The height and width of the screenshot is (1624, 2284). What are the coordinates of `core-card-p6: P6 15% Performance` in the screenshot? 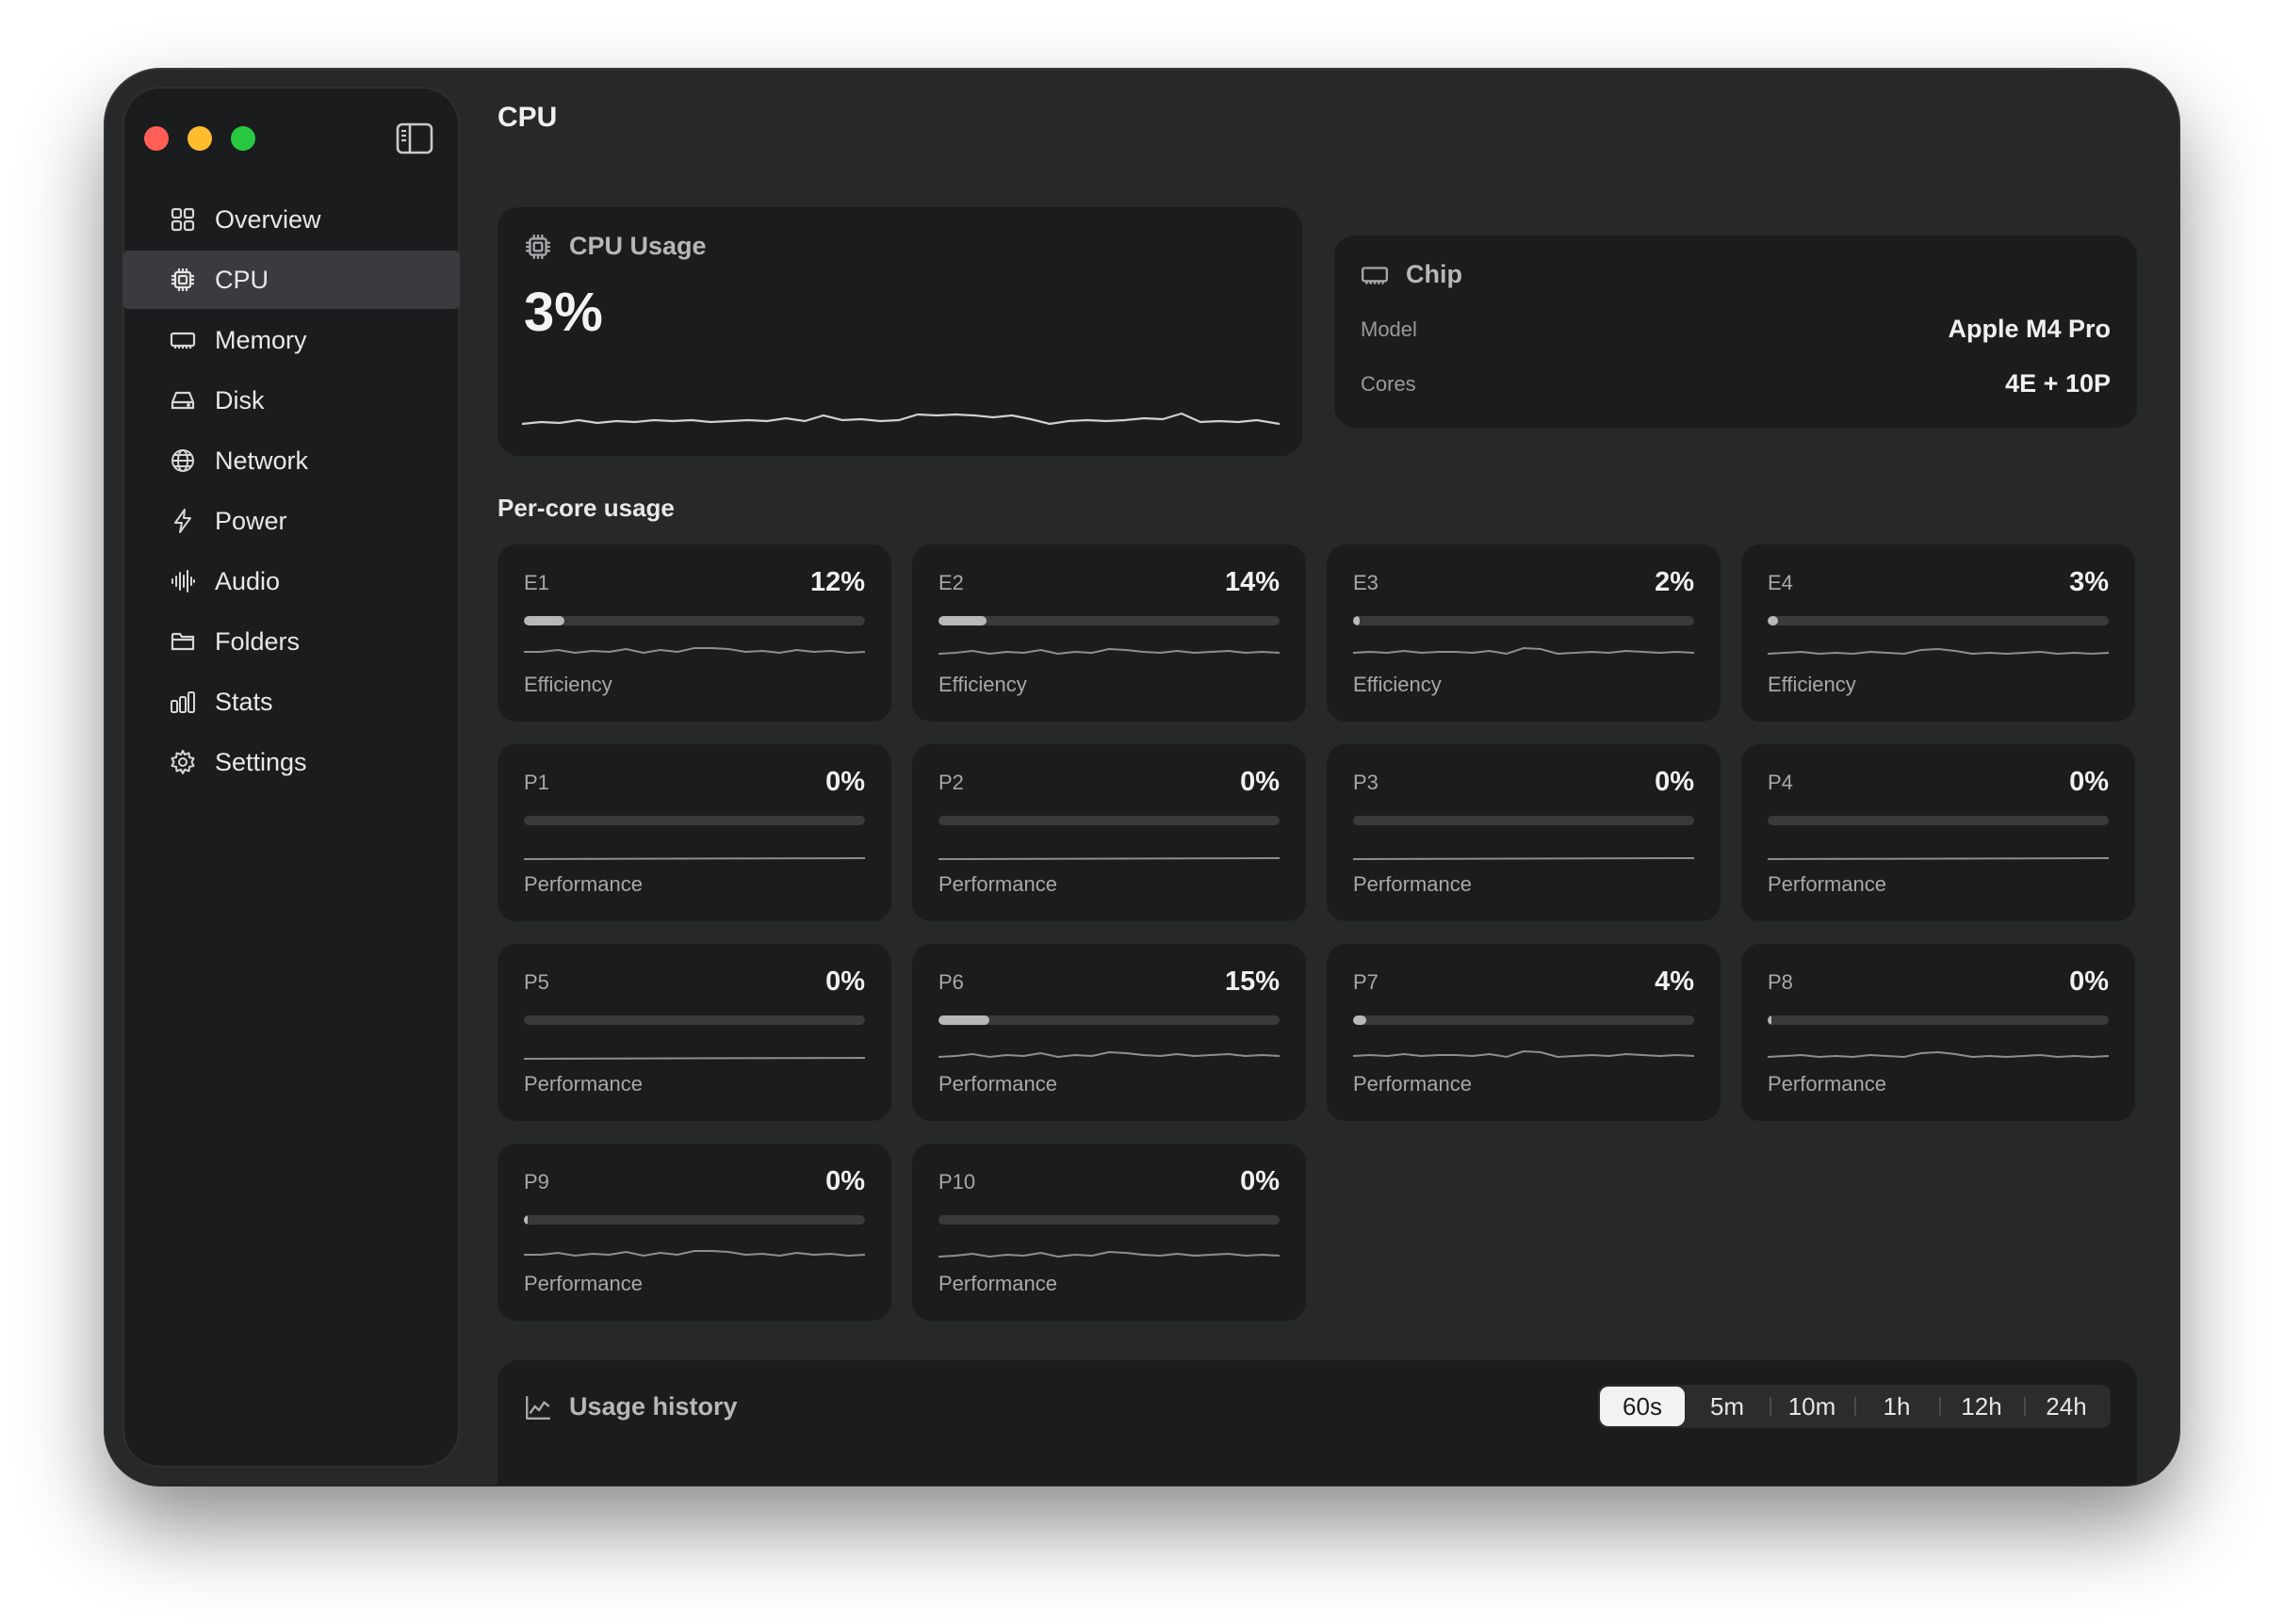 It's located at (1109, 1032).